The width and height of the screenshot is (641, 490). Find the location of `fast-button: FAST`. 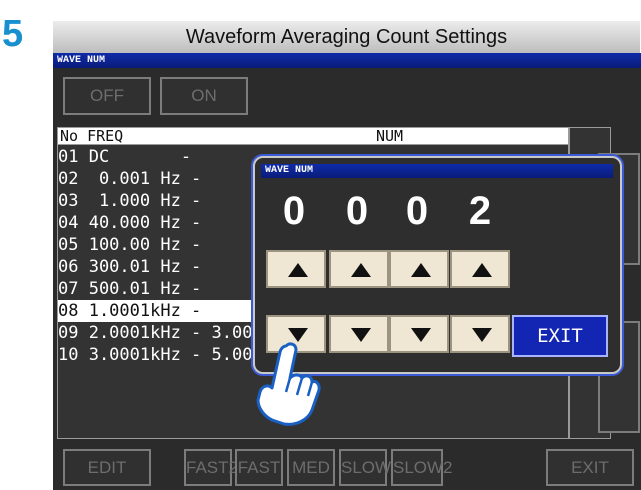

fast-button: FAST is located at coordinates (259, 467).